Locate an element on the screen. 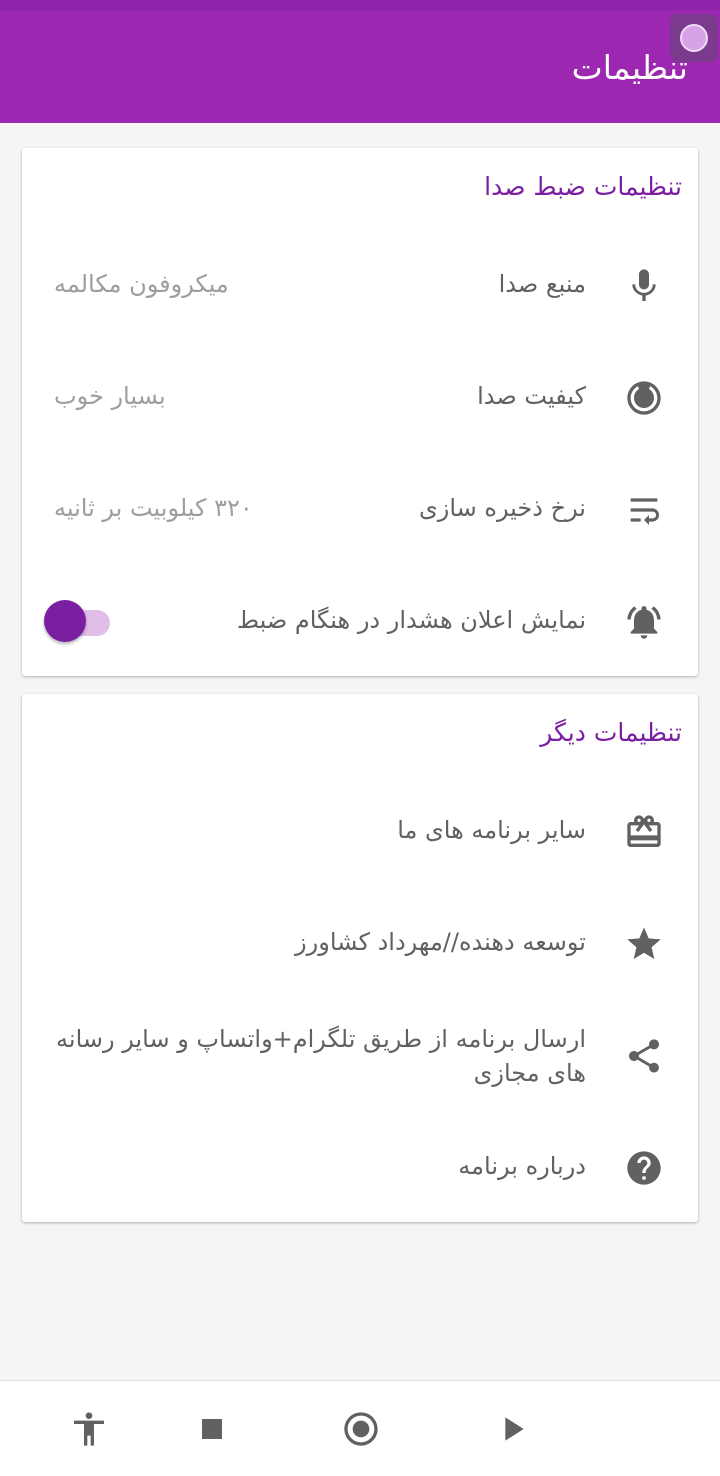 The width and height of the screenshot is (720, 1476). setting-label: درباره برنامه is located at coordinates (522, 1166).